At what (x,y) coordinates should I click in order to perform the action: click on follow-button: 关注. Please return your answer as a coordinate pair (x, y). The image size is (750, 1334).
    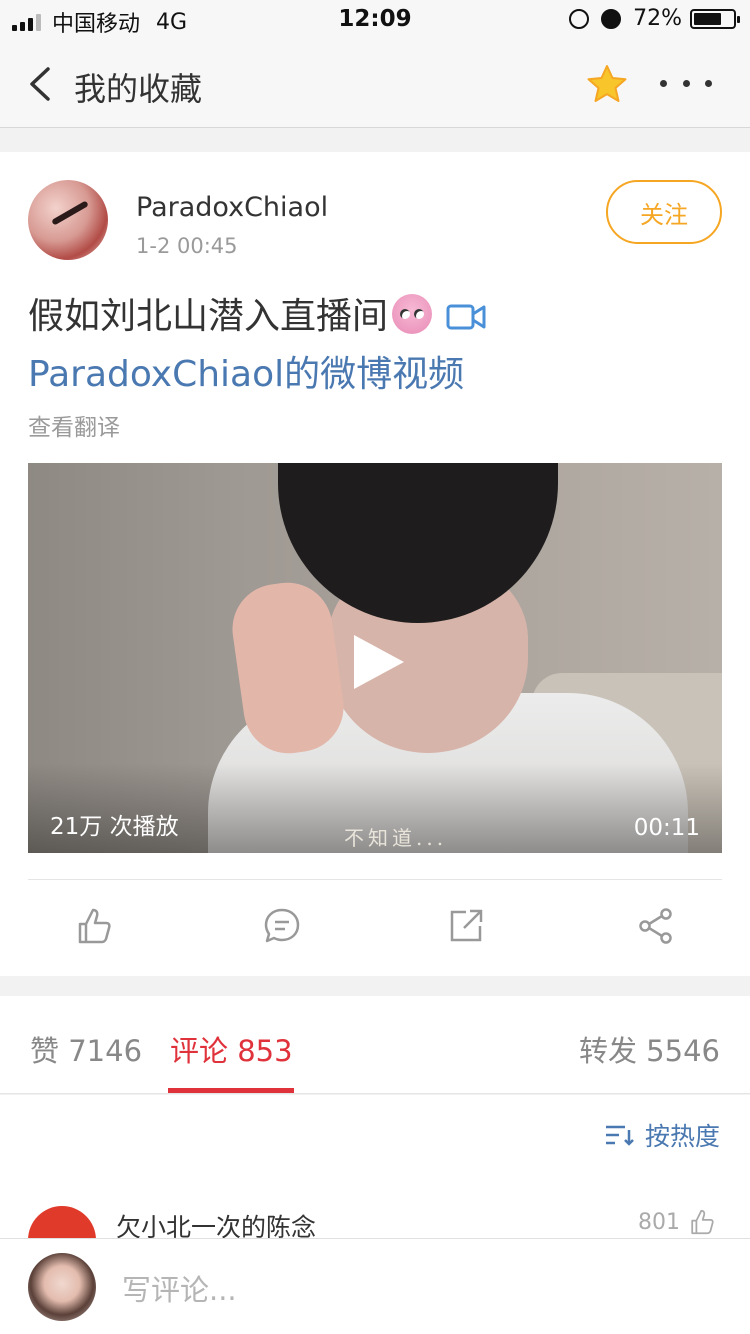
    Looking at the image, I should click on (664, 212).